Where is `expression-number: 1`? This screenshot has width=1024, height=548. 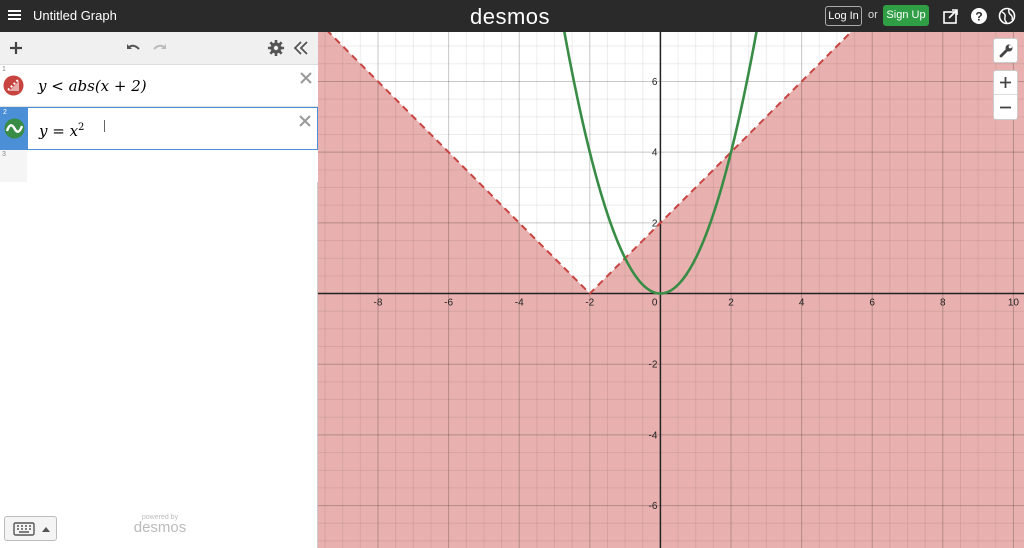 expression-number: 1 is located at coordinates (4, 69).